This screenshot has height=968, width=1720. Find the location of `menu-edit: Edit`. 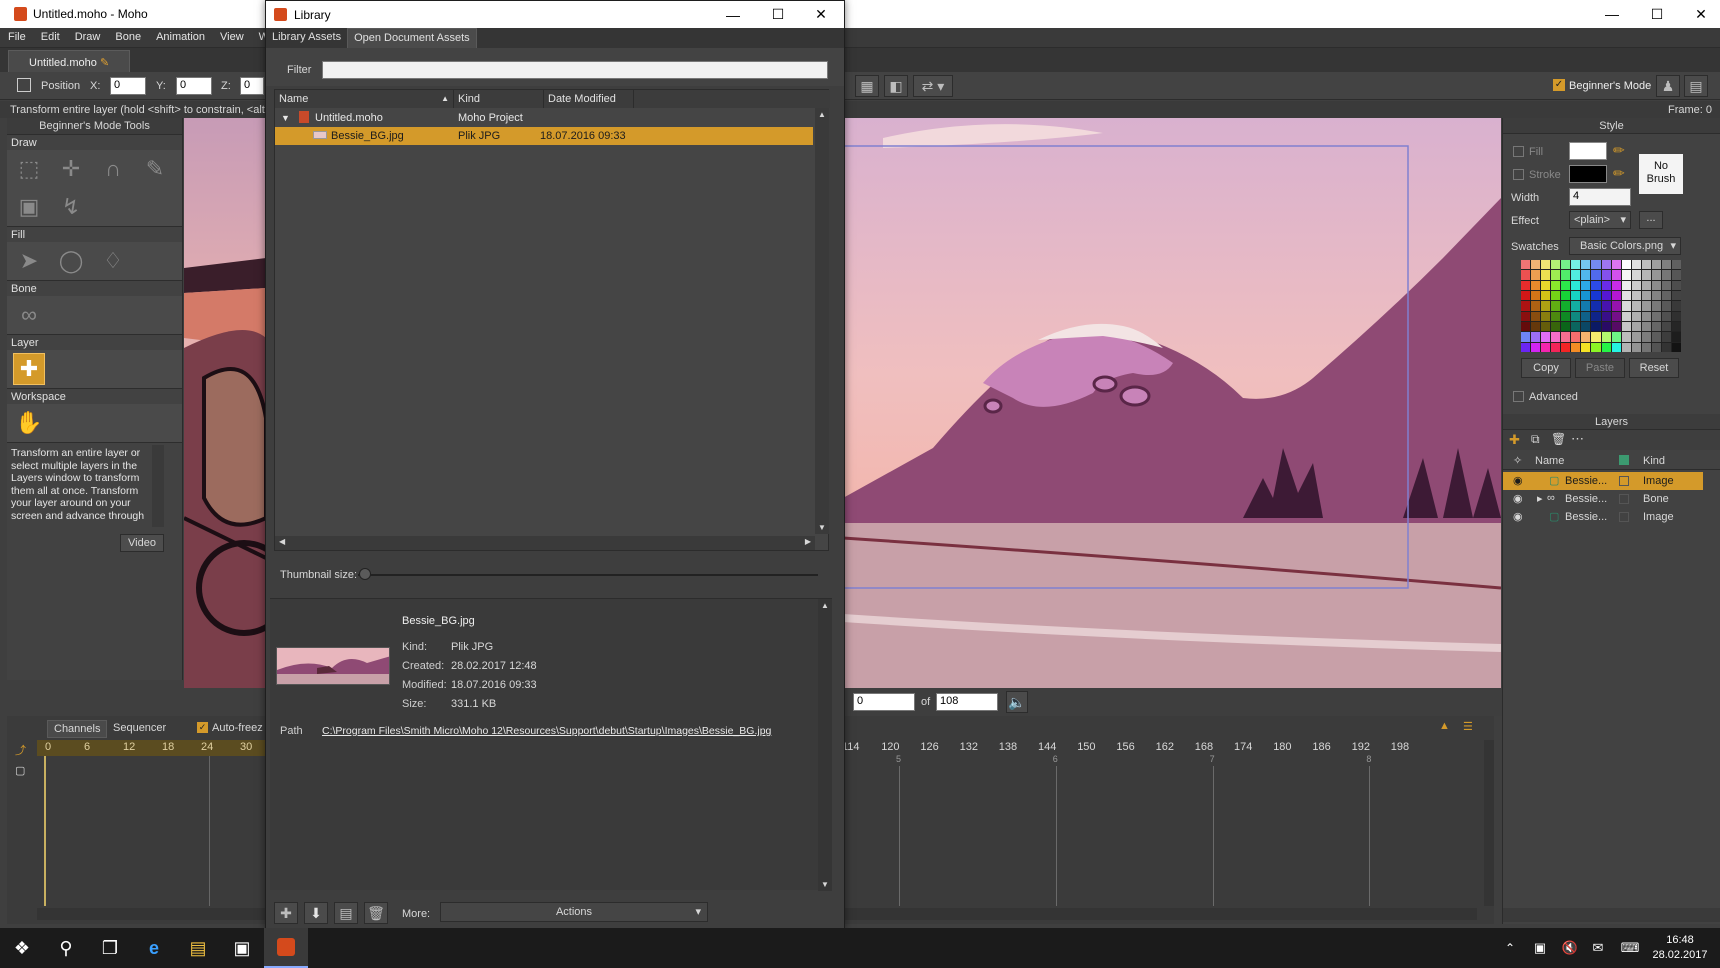

menu-edit: Edit is located at coordinates (50, 35).